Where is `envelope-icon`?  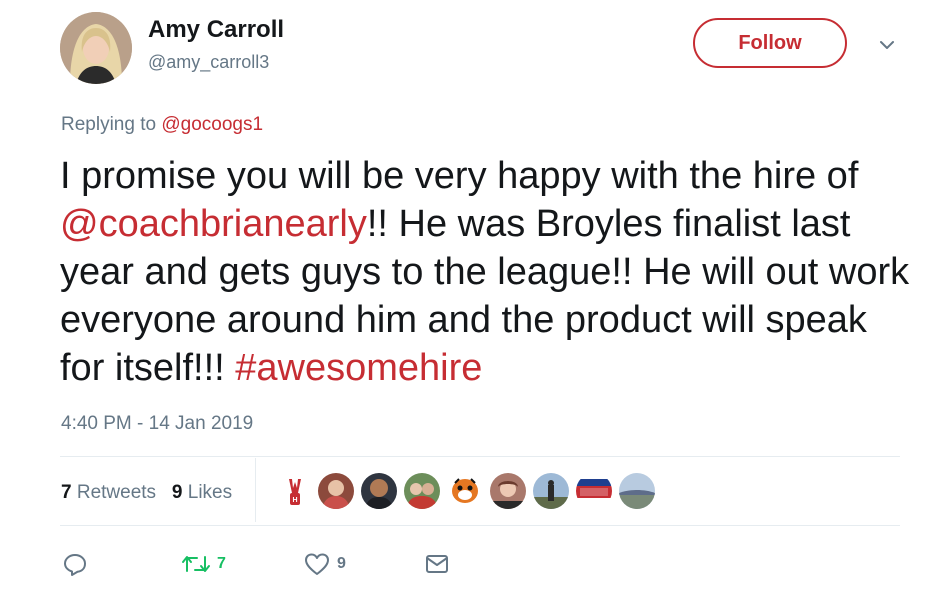
envelope-icon is located at coordinates (437, 564).